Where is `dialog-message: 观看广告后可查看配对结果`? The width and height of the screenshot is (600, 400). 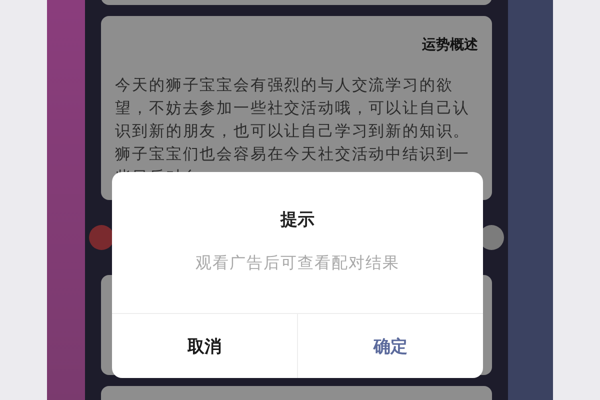 dialog-message: 观看广告后可查看配对结果 is located at coordinates (298, 263).